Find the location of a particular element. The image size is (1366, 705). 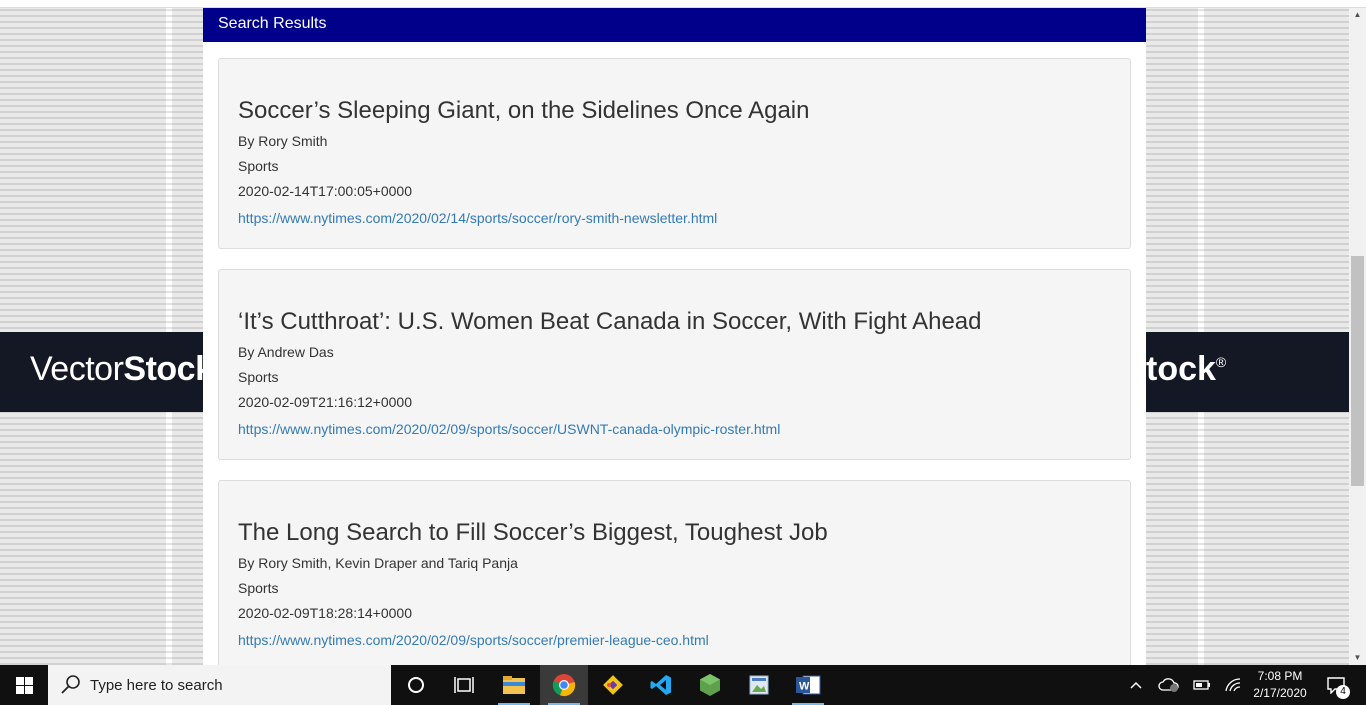

battery-icon is located at coordinates (1201, 685).